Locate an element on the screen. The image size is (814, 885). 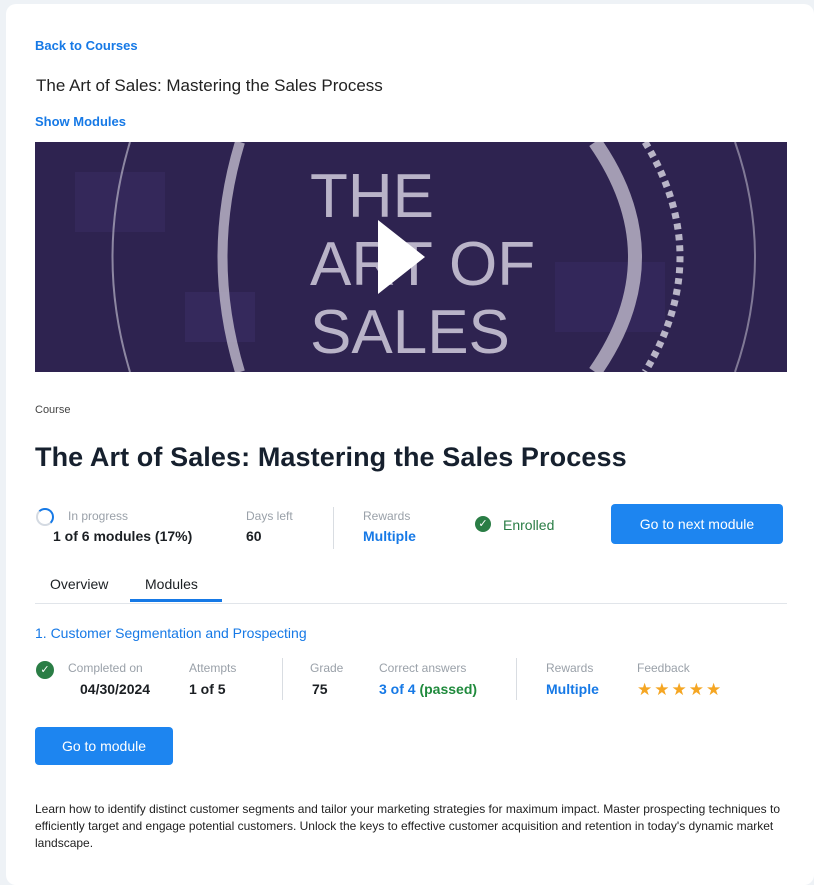
correct-answers-link: 3 of 4 is located at coordinates (397, 689).